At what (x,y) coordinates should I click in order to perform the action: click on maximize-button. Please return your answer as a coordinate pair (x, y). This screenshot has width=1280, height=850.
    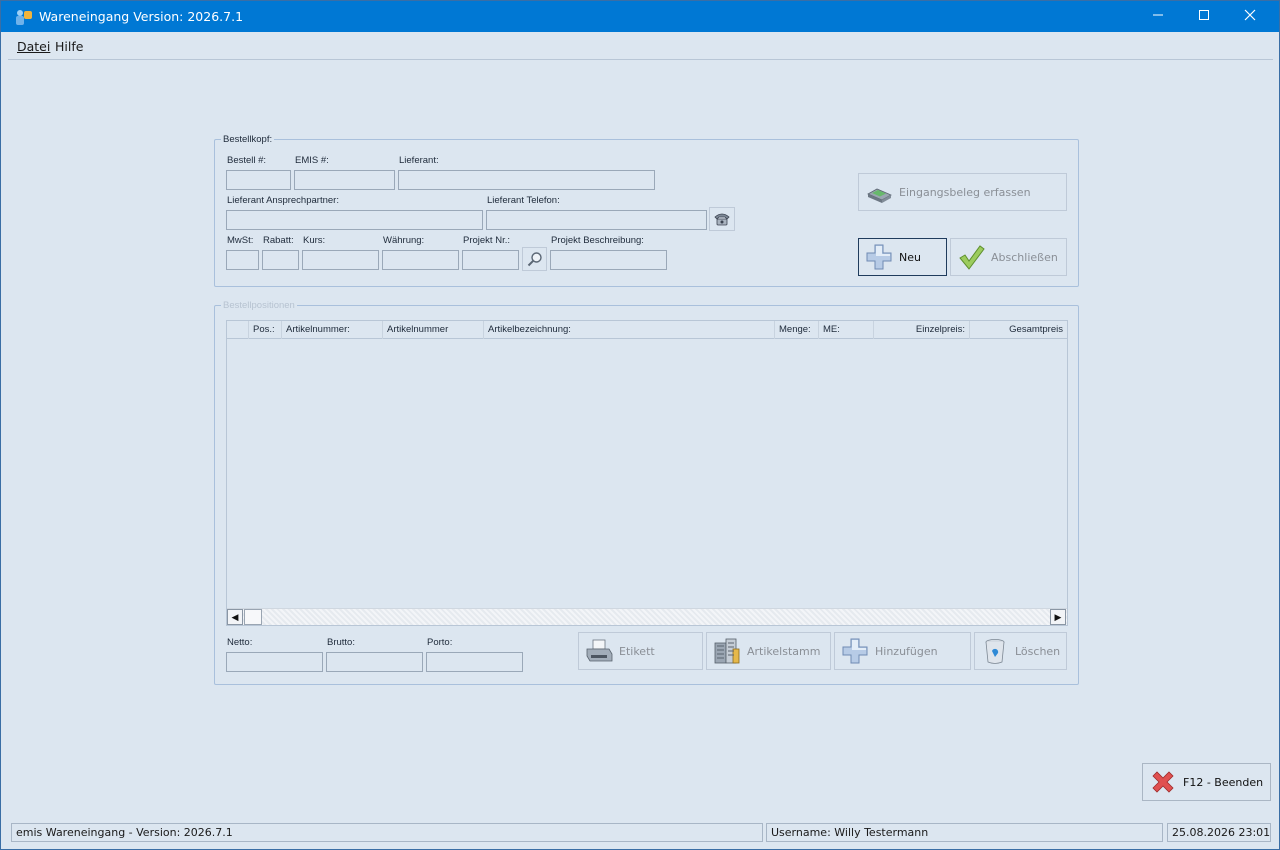
    Looking at the image, I should click on (1204, 16).